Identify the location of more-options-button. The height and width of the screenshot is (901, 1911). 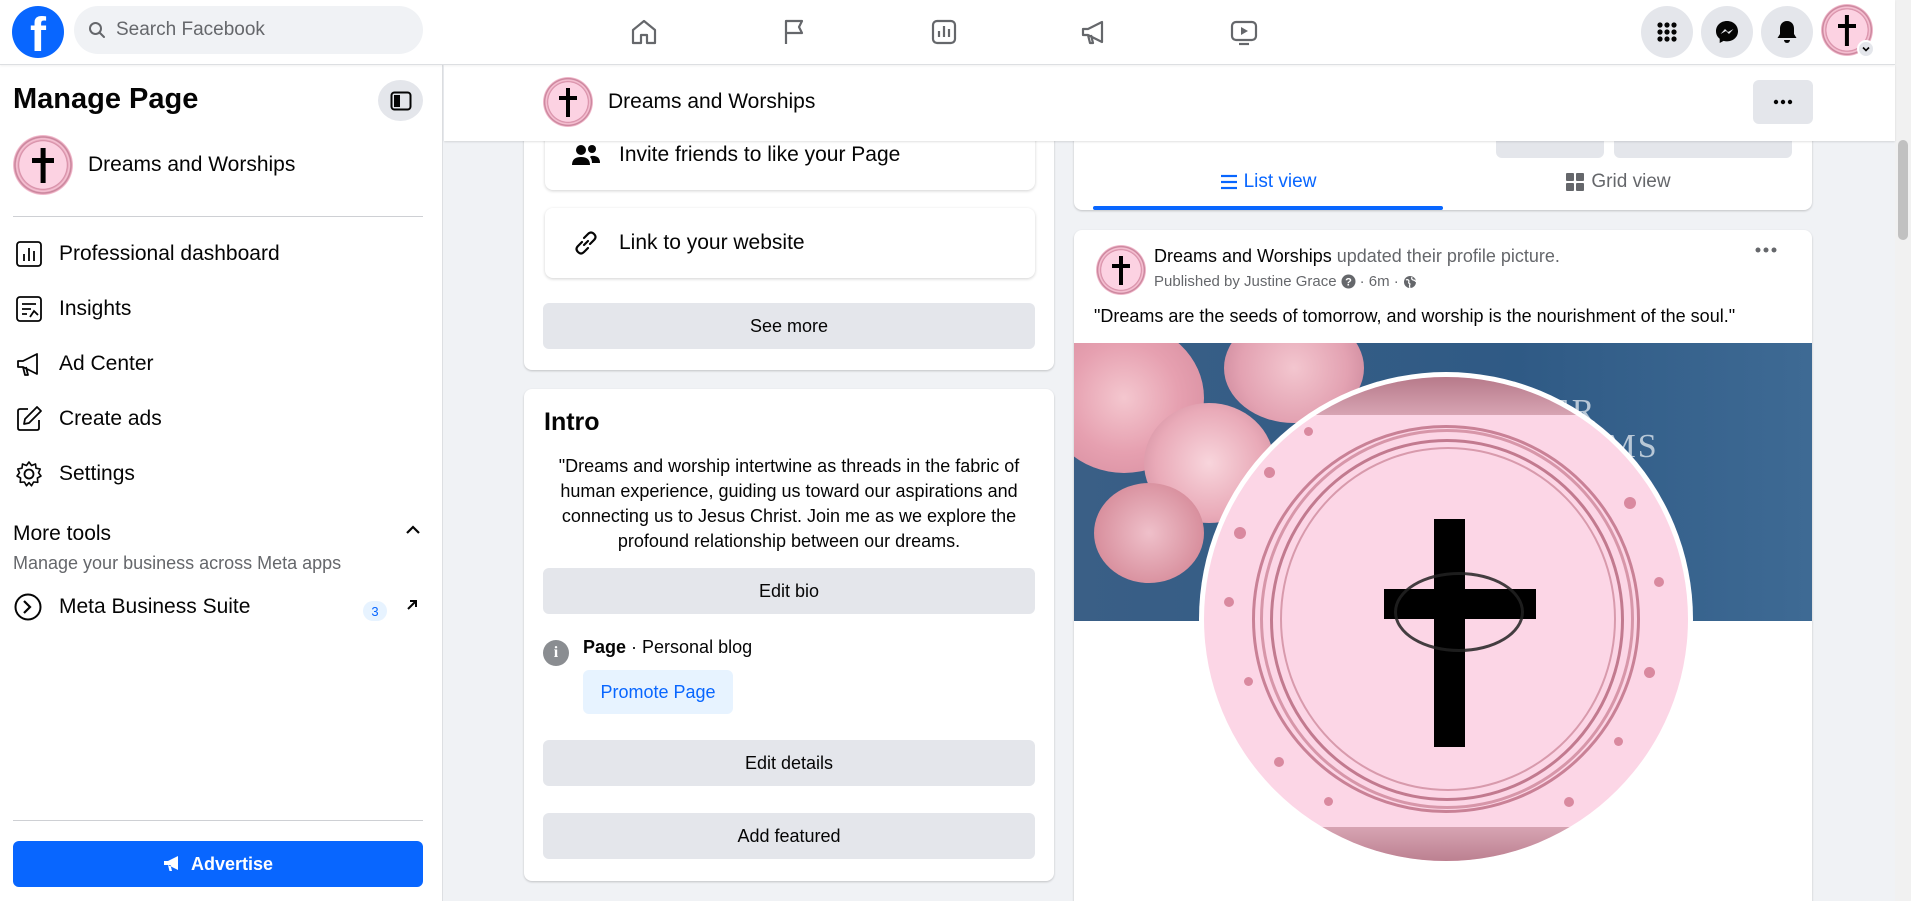
(1783, 102).